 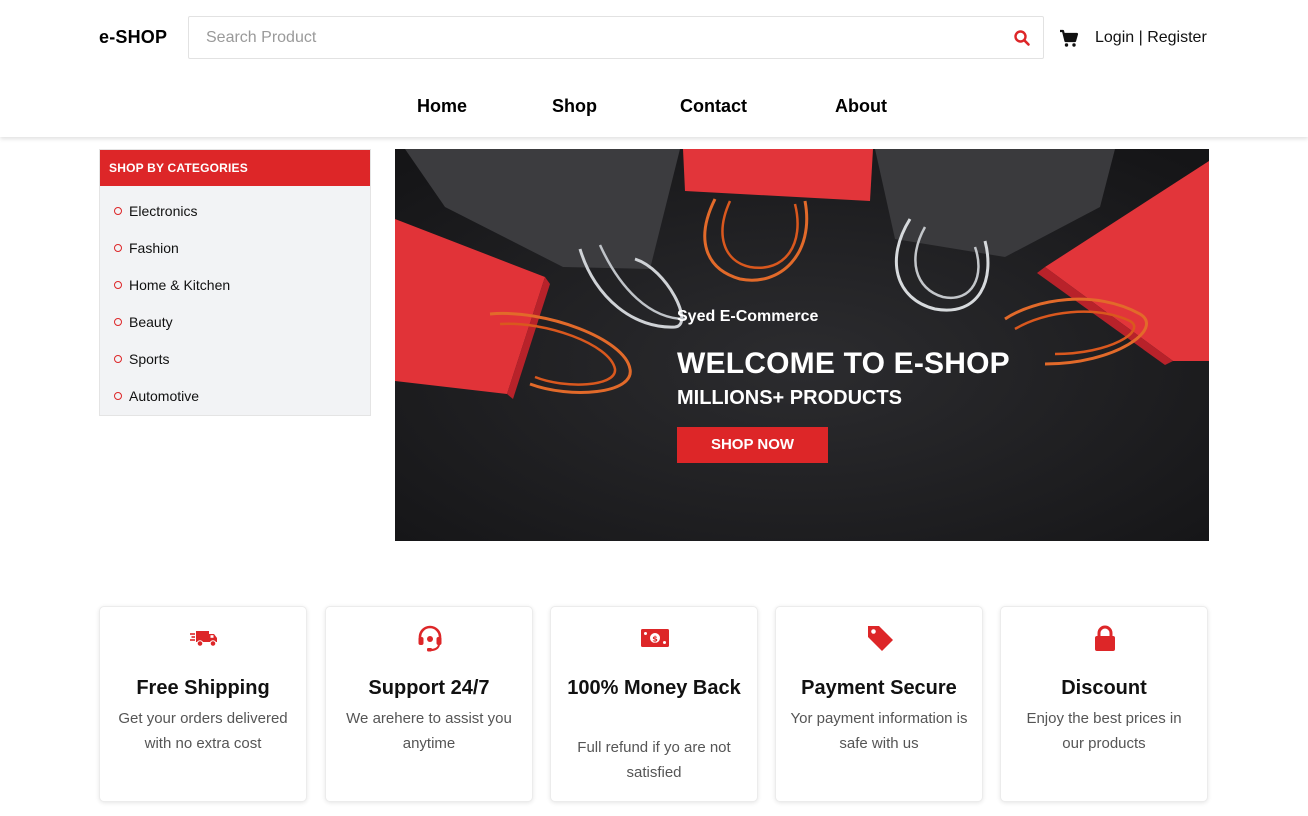 I want to click on category-label: Beauty, so click(x=151, y=322).